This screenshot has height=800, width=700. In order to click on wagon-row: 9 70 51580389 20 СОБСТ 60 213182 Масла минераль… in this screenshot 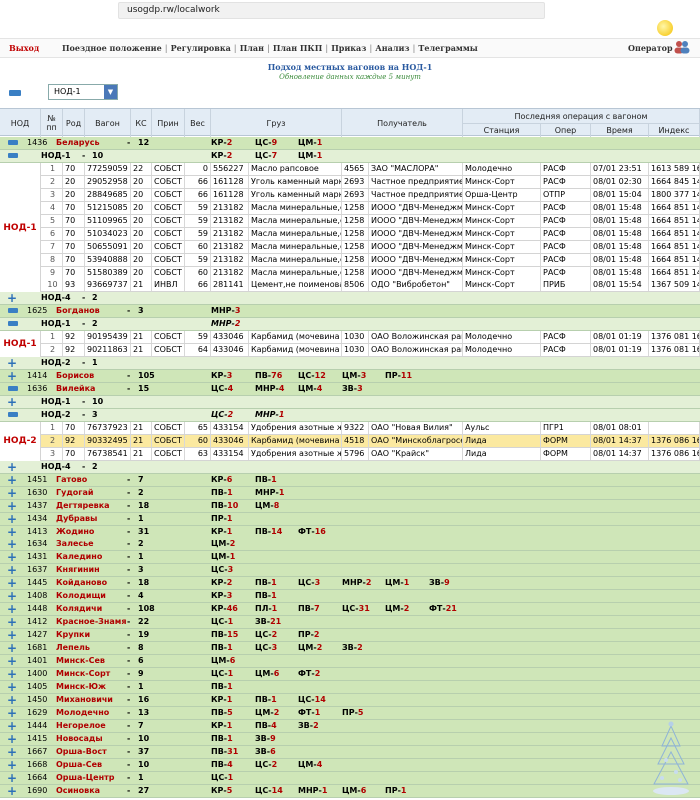, I will do `click(350, 273)`.